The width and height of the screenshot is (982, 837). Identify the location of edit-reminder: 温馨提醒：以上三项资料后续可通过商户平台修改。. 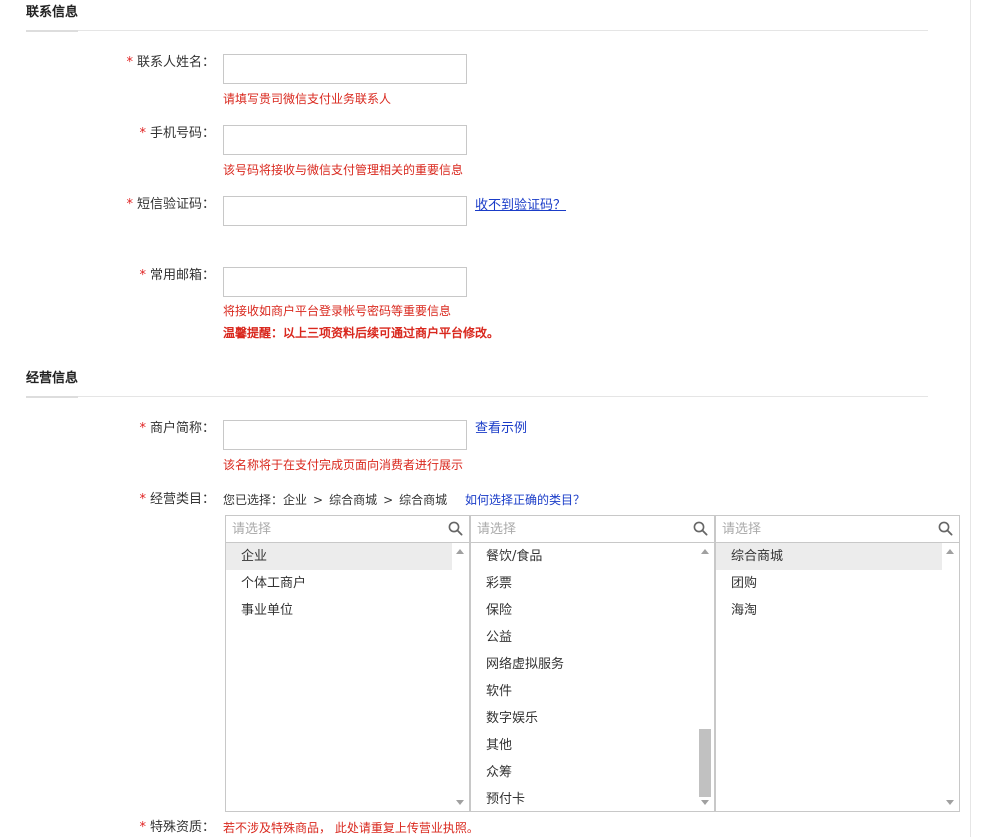
(361, 333).